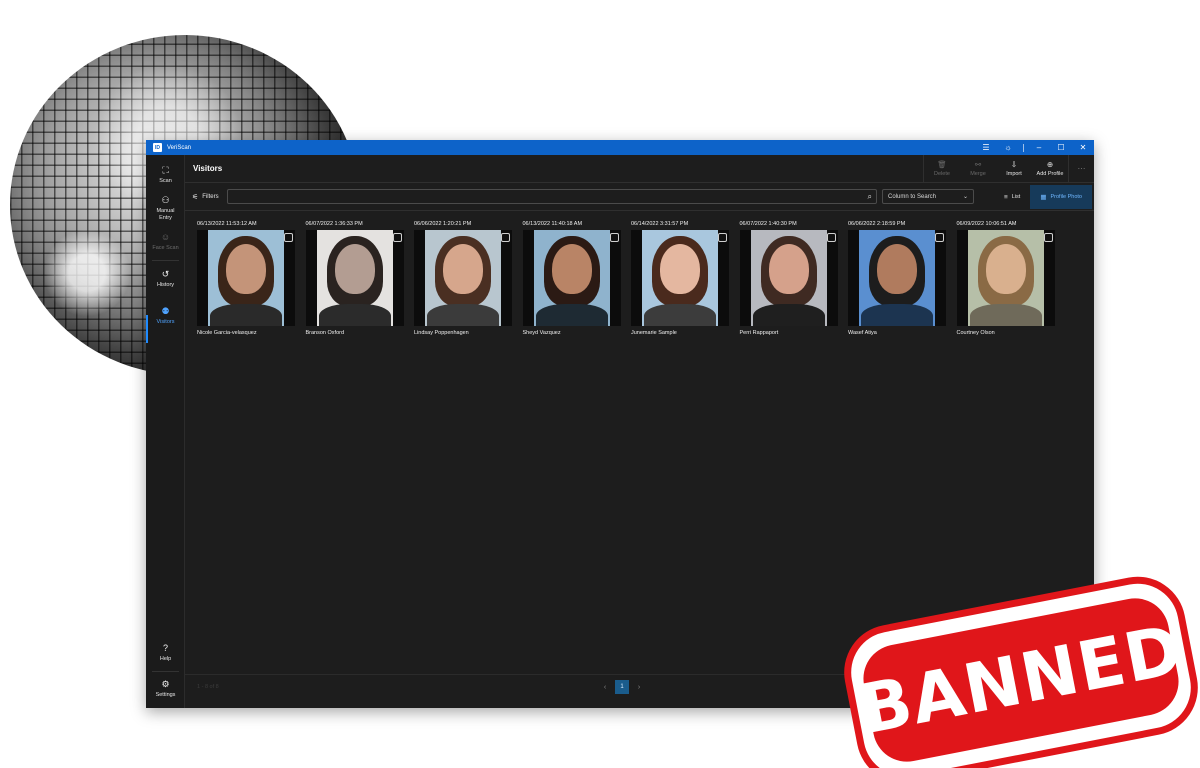 The width and height of the screenshot is (1200, 768). Describe the element at coordinates (978, 169) in the screenshot. I see `merge-button: ⚯ Merge` at that location.